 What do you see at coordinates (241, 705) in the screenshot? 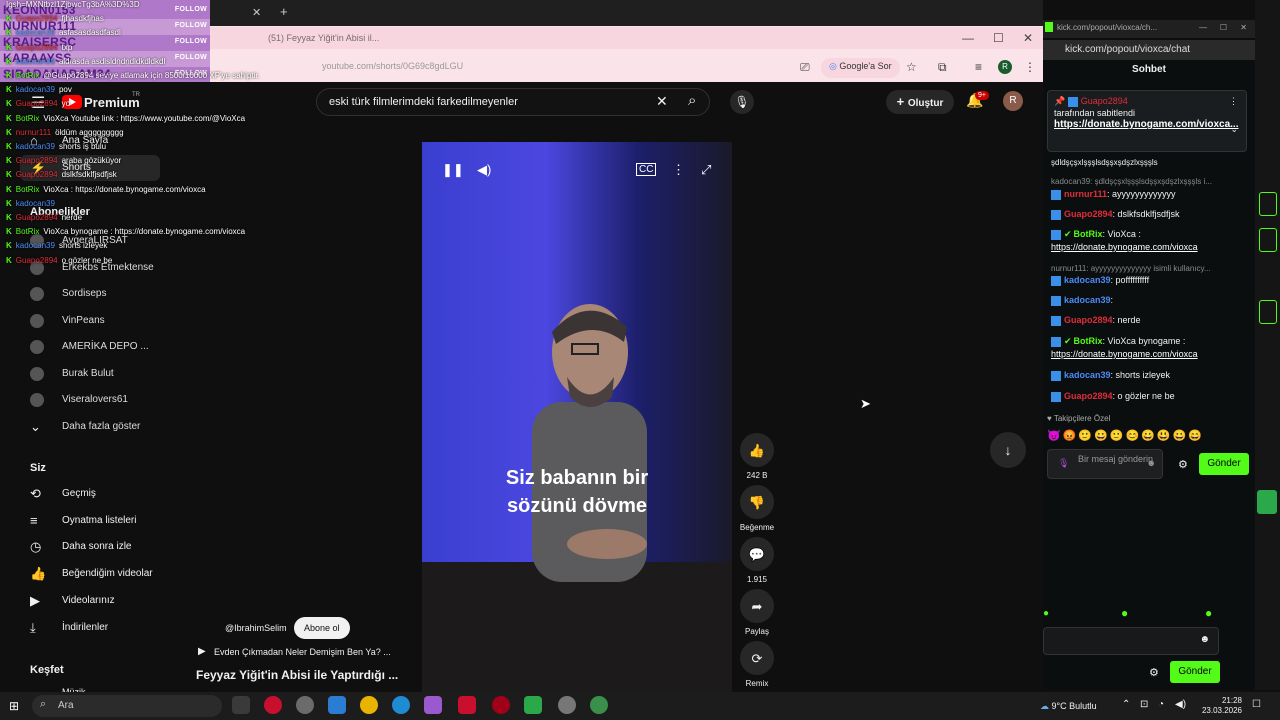
I see `task-view-icon` at bounding box center [241, 705].